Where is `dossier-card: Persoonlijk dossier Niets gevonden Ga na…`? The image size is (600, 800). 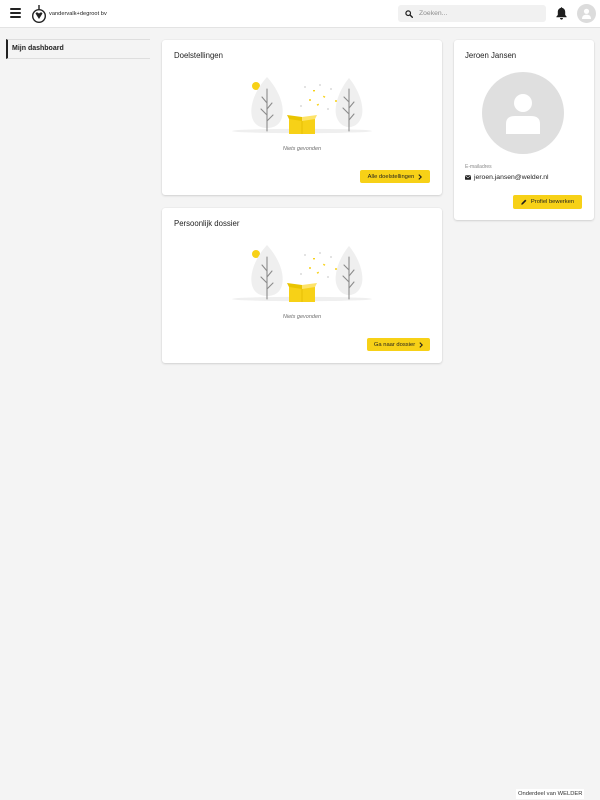
dossier-card: Persoonlijk dossier Niets gevonden Ga na… is located at coordinates (302, 285).